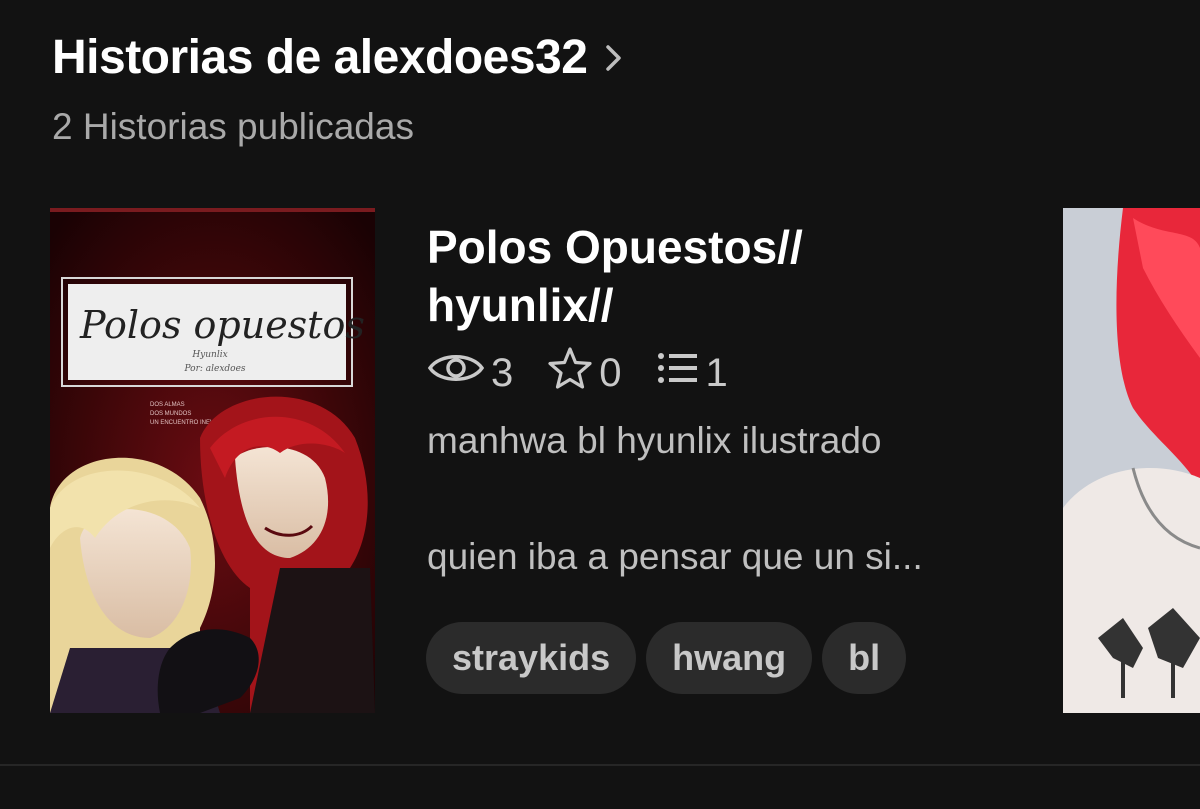  What do you see at coordinates (727, 276) in the screenshot?
I see `story-title: Polos Opuestos// hyunlix//` at bounding box center [727, 276].